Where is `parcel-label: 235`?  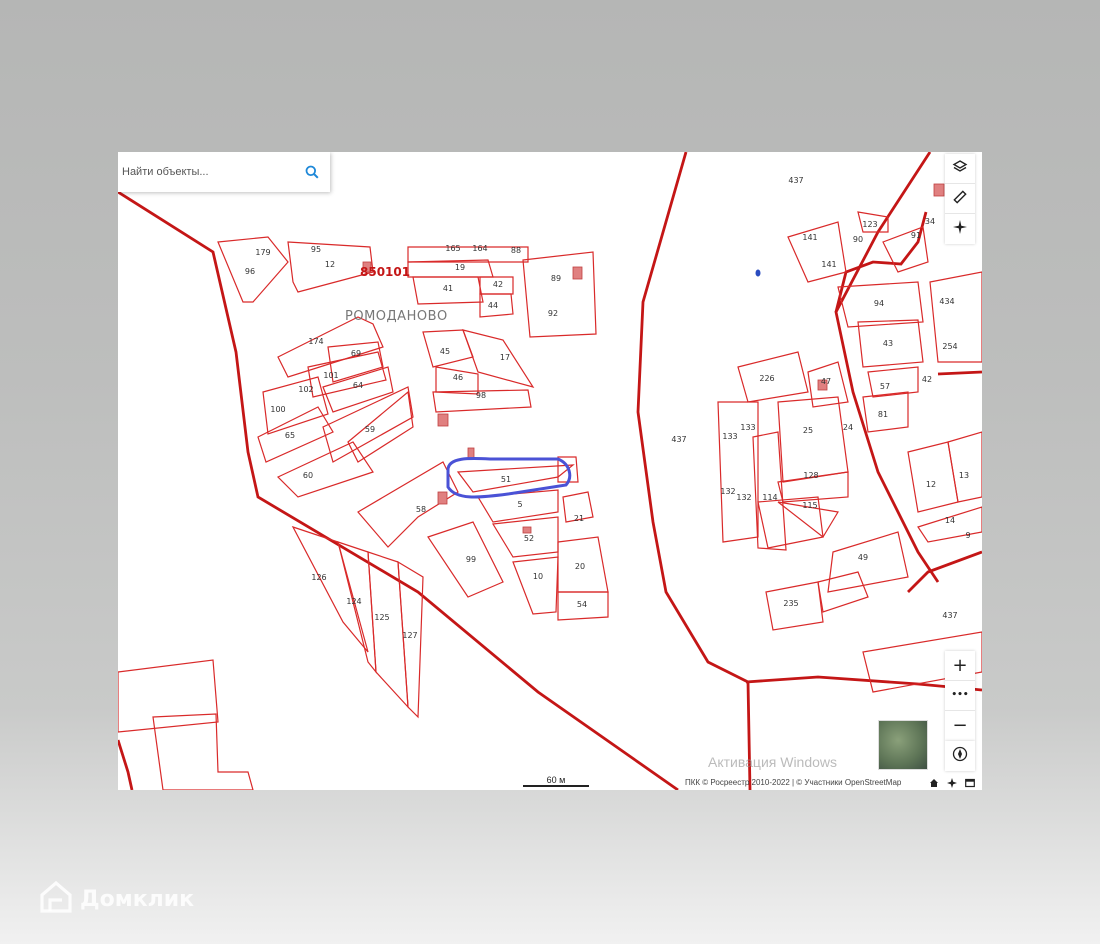 parcel-label: 235 is located at coordinates (790, 603).